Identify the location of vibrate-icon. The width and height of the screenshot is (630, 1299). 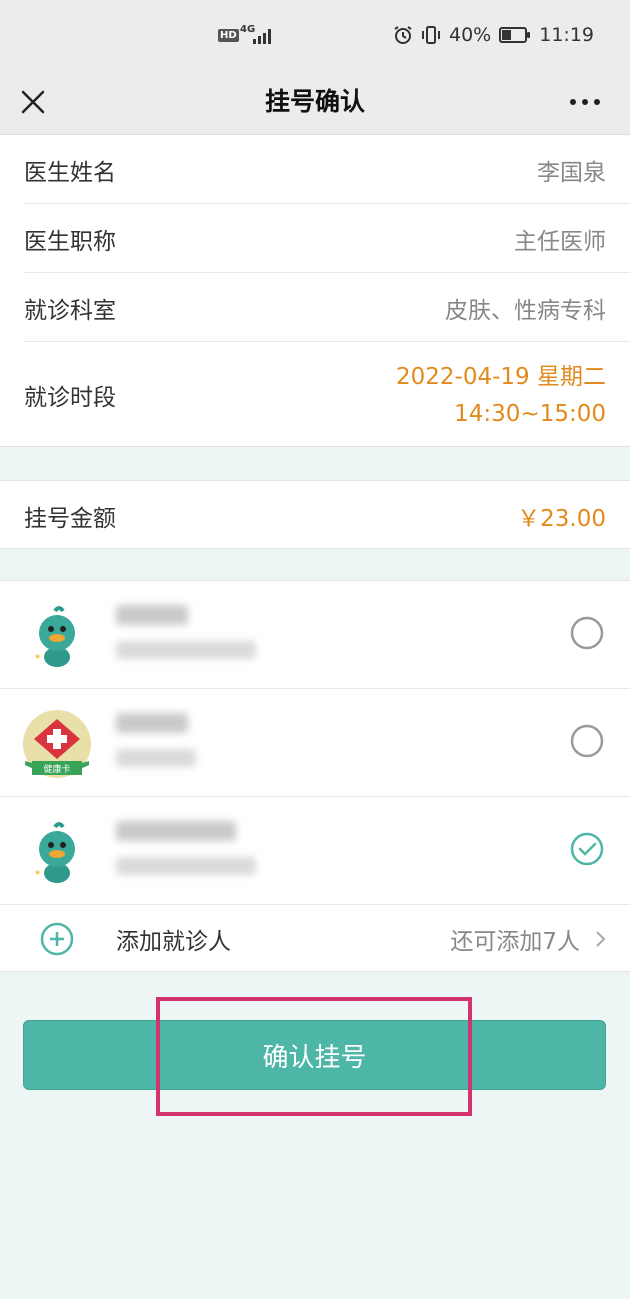
(431, 35).